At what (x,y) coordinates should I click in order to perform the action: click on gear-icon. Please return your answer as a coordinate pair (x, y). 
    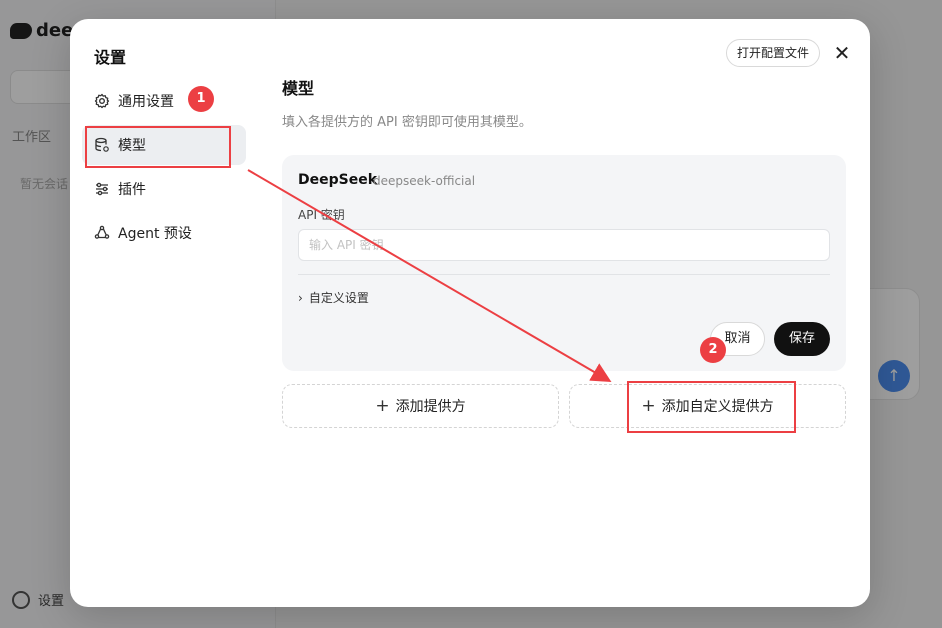
    Looking at the image, I should click on (102, 101).